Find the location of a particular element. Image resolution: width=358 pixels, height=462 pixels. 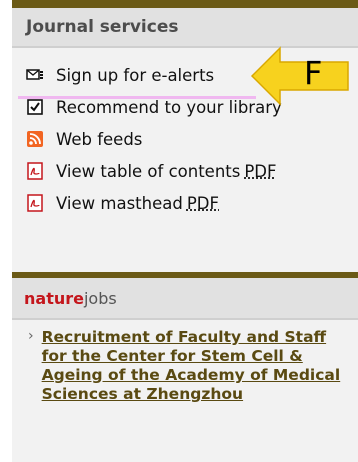

checkbox-icon is located at coordinates (35, 107).